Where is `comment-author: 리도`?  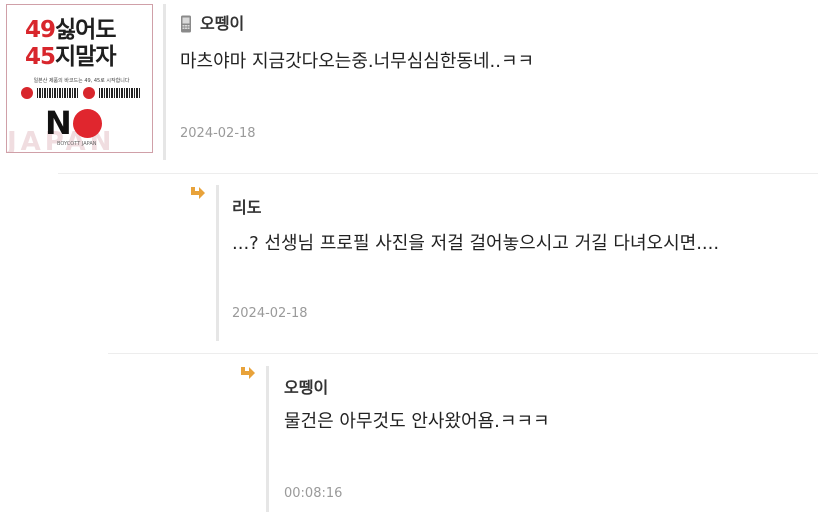
comment-author: 리도 is located at coordinates (246, 208).